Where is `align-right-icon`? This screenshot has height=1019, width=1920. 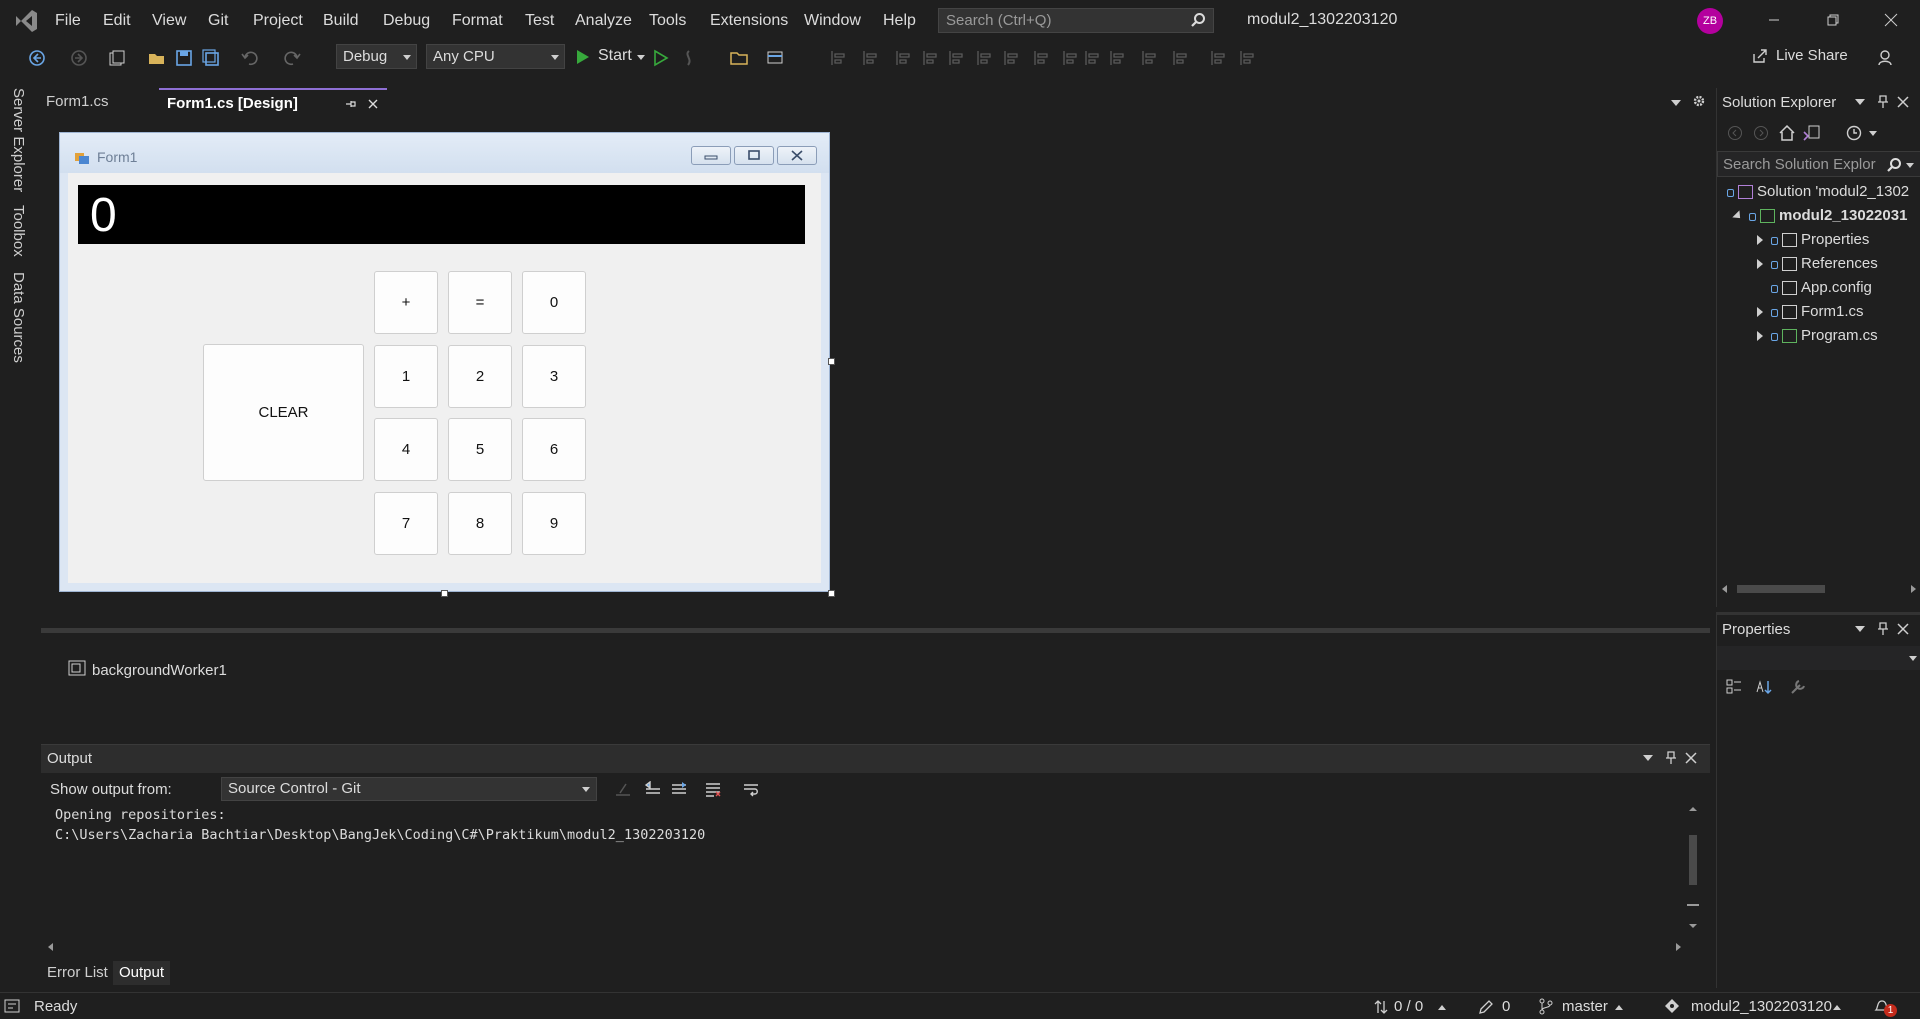
align-right-icon is located at coordinates (930, 58).